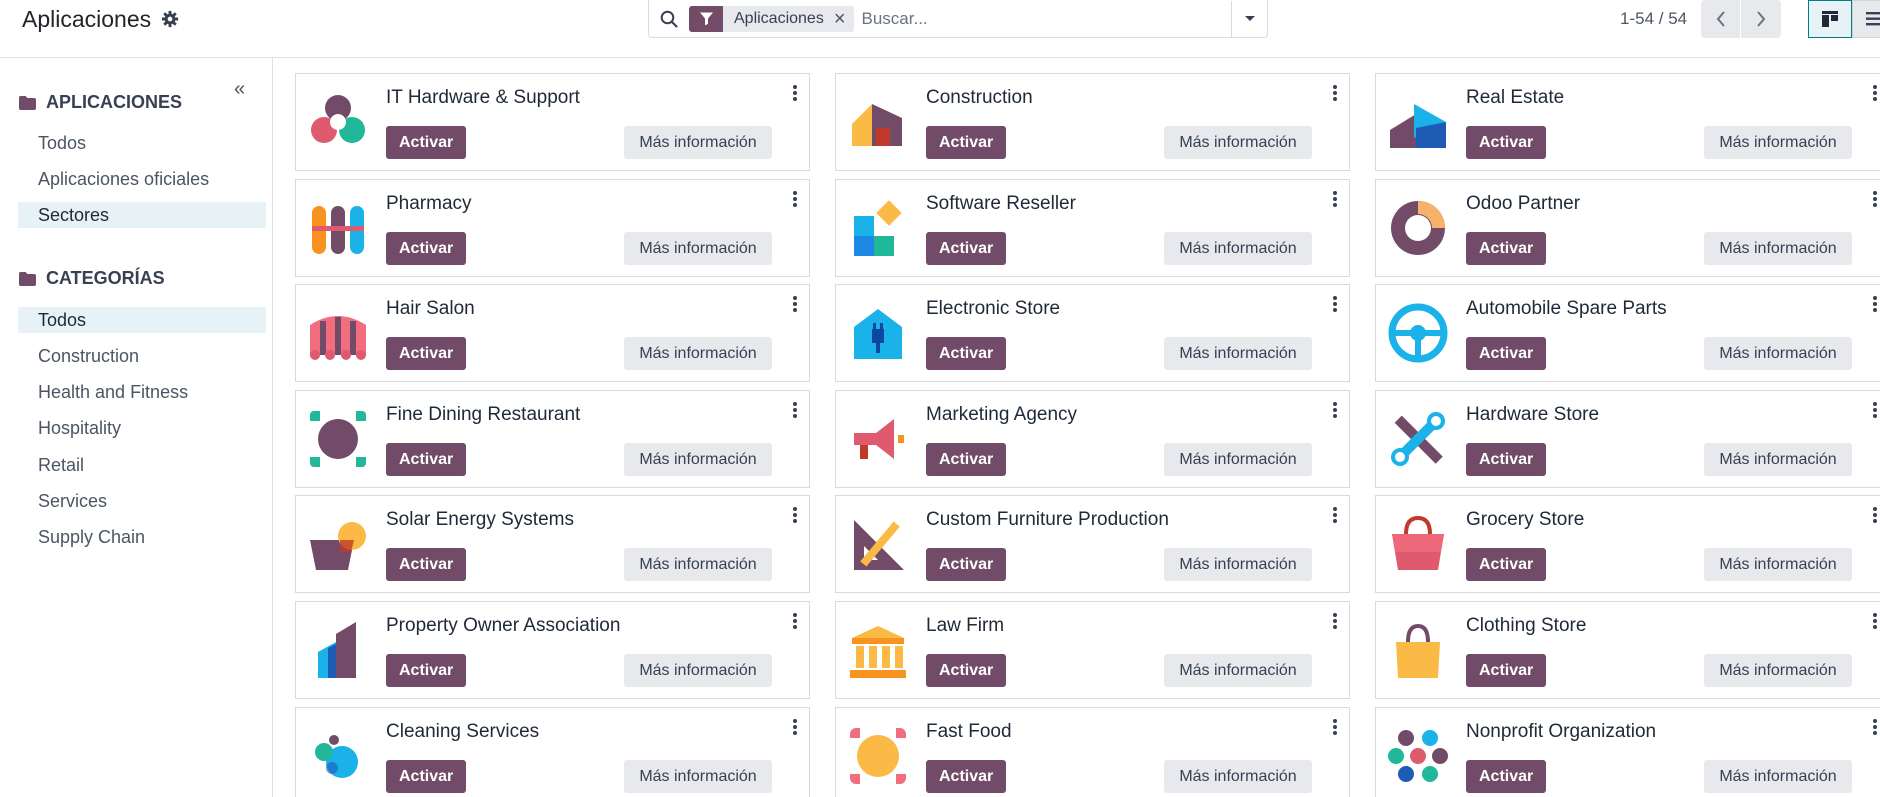 This screenshot has width=1880, height=797. What do you see at coordinates (1830, 19) in the screenshot?
I see `kanban-view-button` at bounding box center [1830, 19].